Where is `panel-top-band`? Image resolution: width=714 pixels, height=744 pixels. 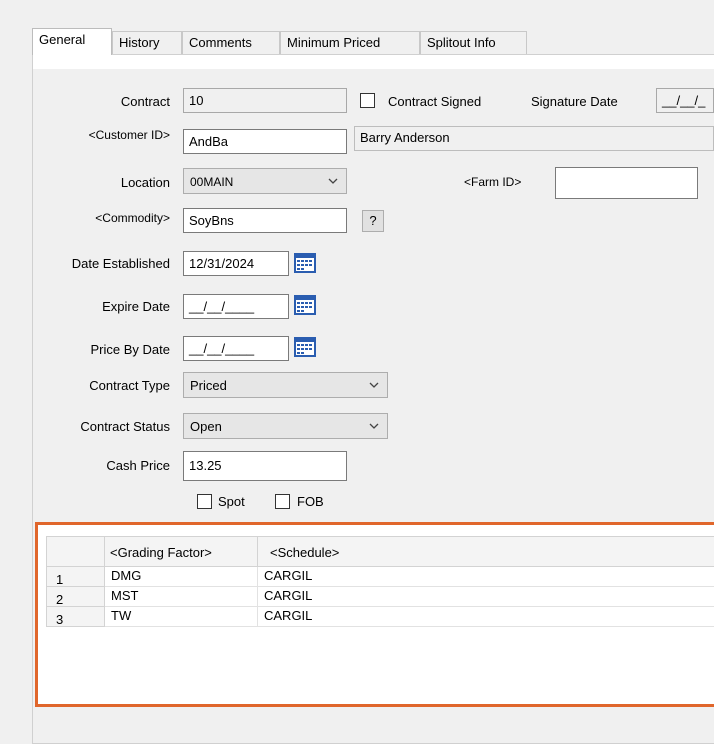 panel-top-band is located at coordinates (373, 62).